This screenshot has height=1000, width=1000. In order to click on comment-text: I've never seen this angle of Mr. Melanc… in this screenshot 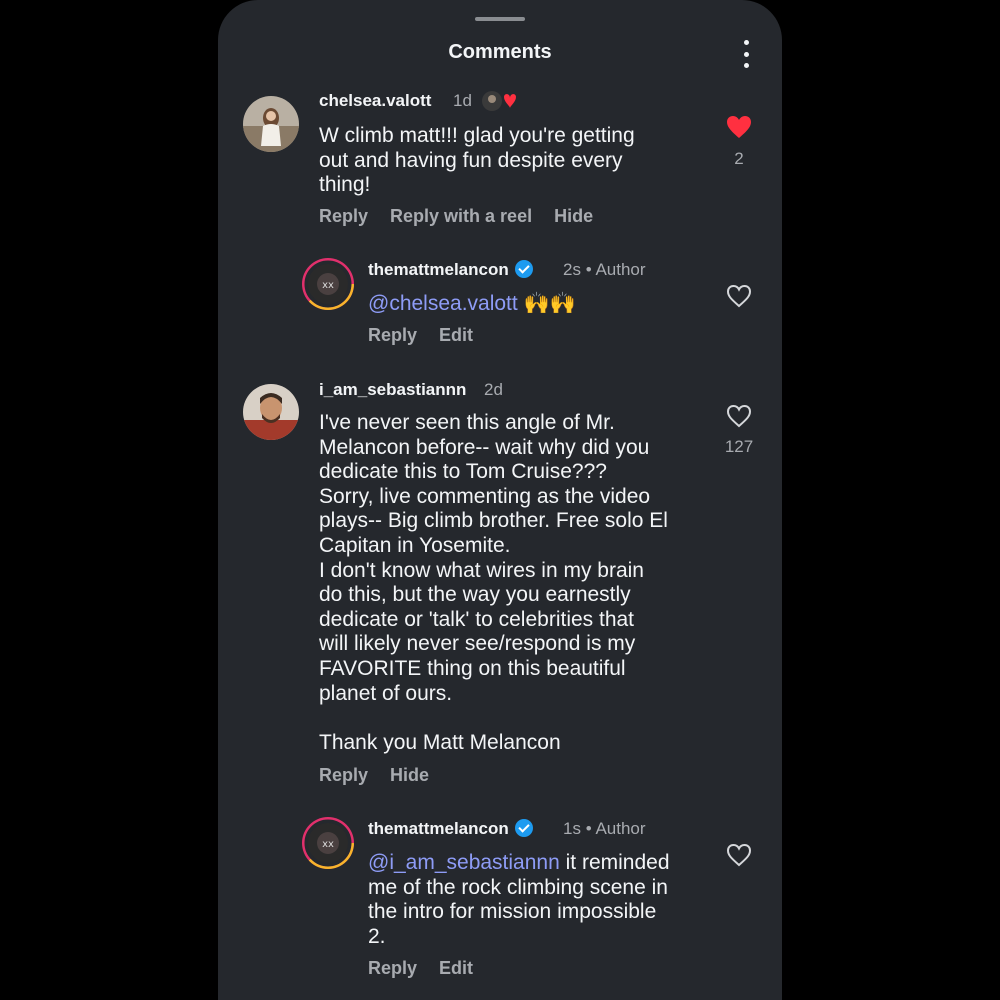, I will do `click(493, 582)`.